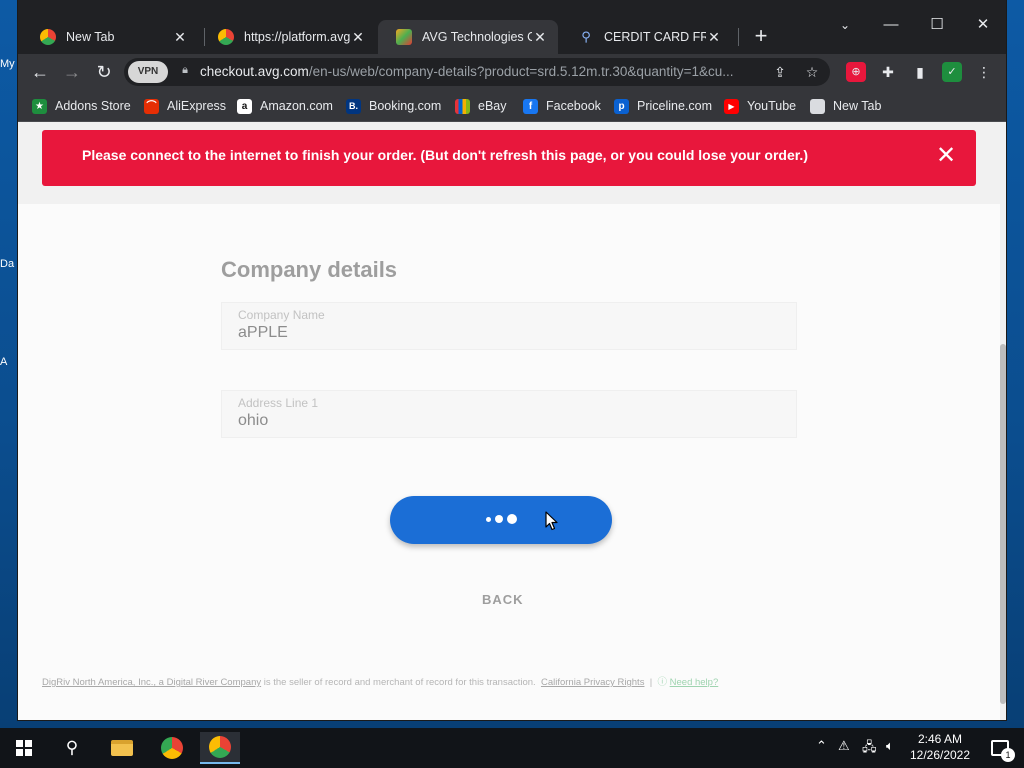  I want to click on minimize-button: —, so click(891, 25).